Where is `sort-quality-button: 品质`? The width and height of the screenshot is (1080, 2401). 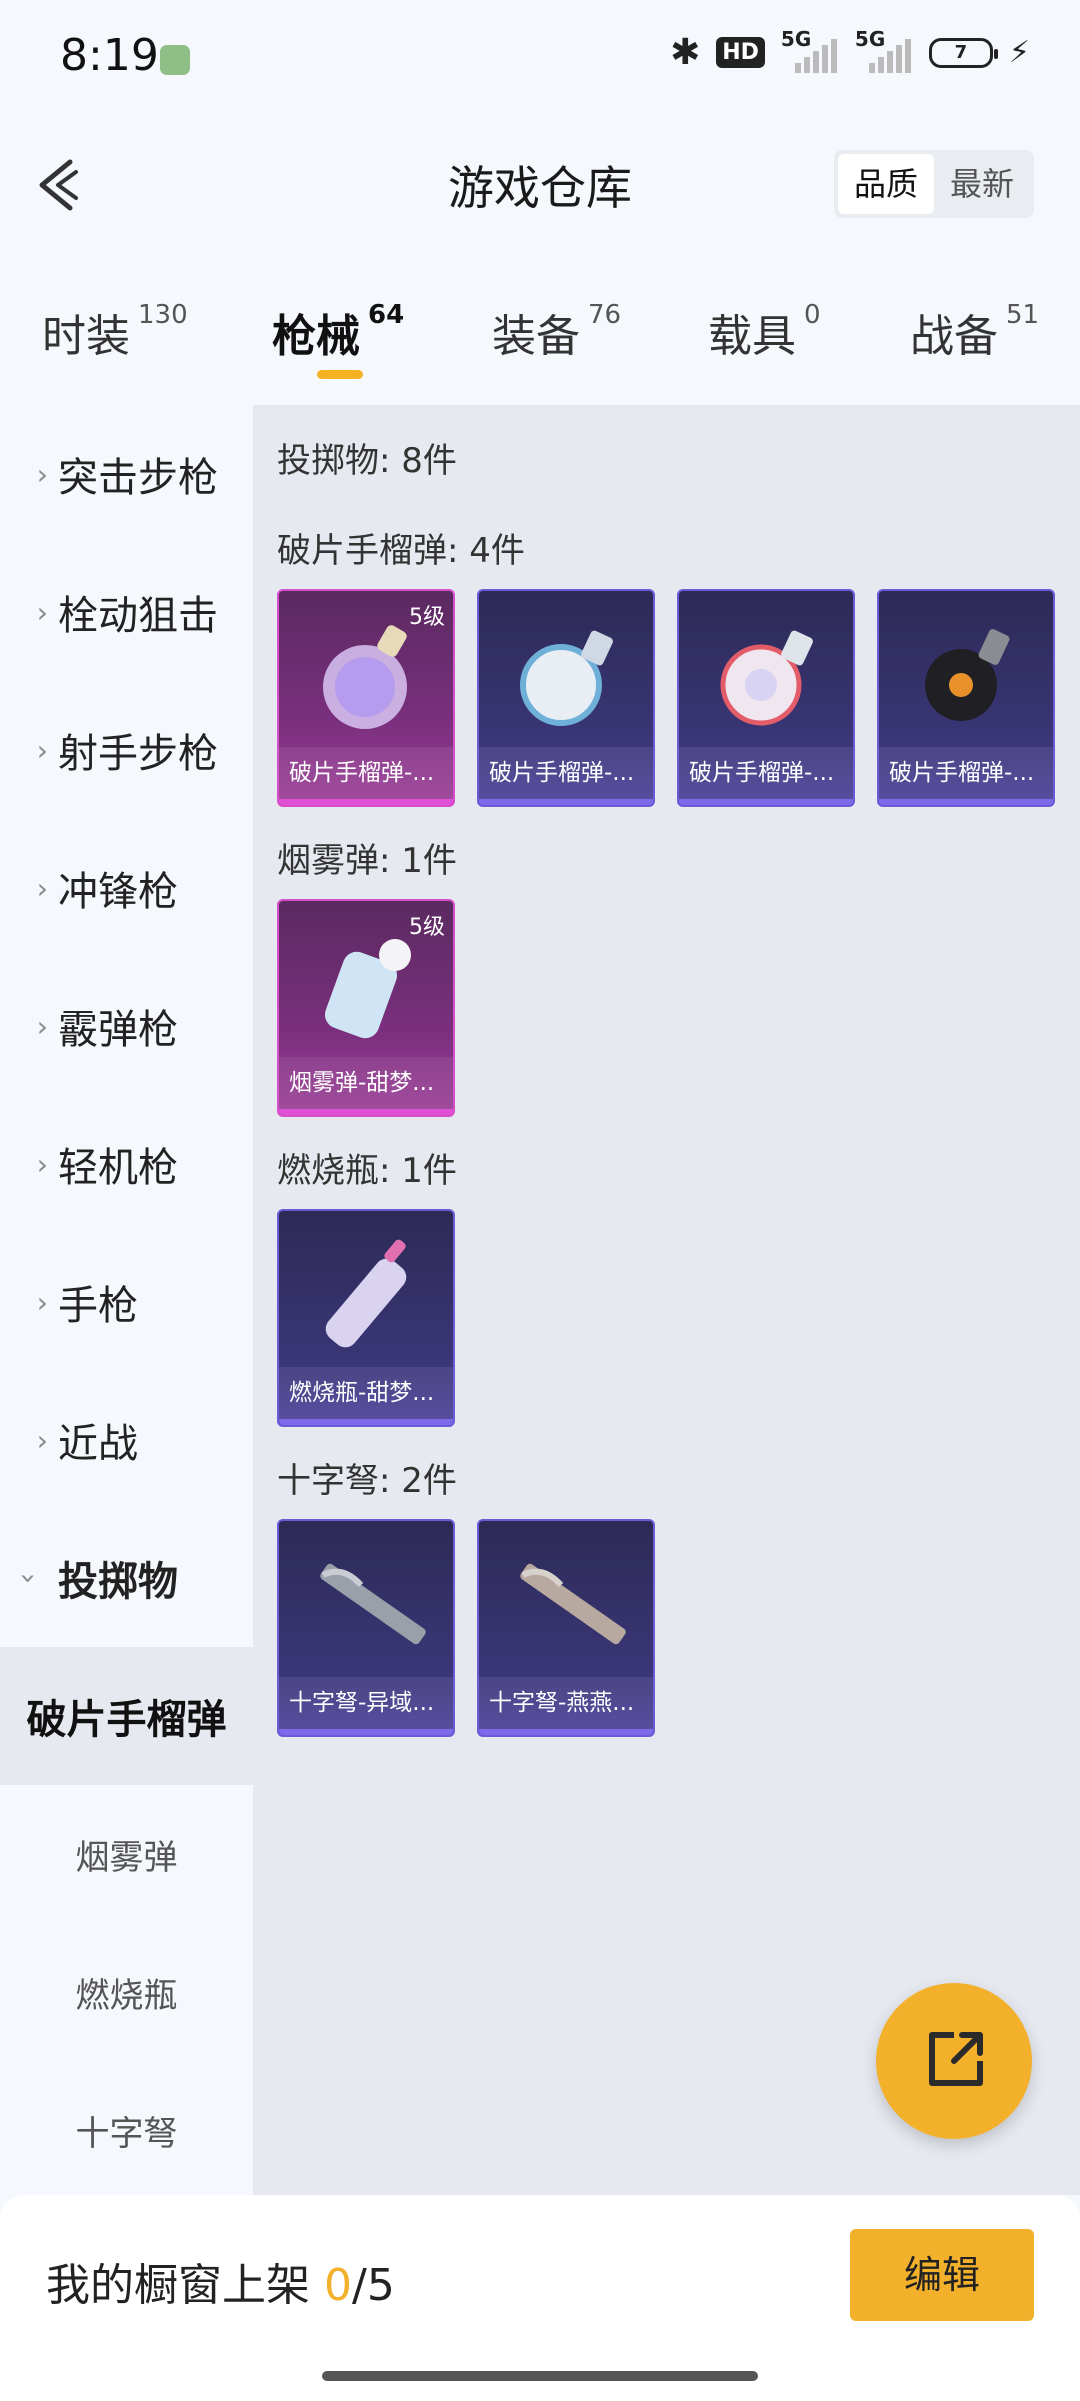
sort-quality-button: 品质 is located at coordinates (886, 184).